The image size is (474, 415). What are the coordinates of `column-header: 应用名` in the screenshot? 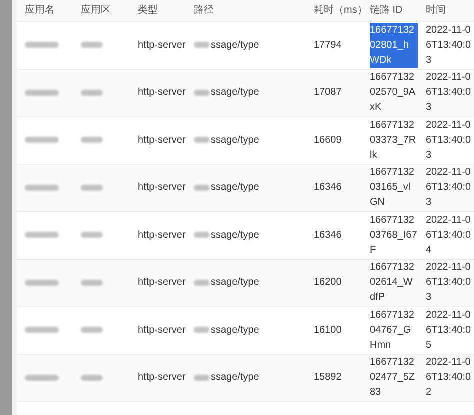 It's located at (40, 11).